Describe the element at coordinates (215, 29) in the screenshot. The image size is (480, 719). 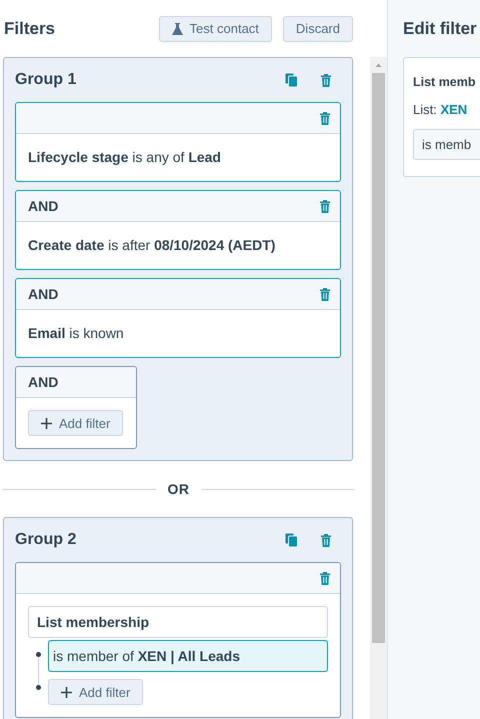
I see `test-contact-button: Test contact` at that location.